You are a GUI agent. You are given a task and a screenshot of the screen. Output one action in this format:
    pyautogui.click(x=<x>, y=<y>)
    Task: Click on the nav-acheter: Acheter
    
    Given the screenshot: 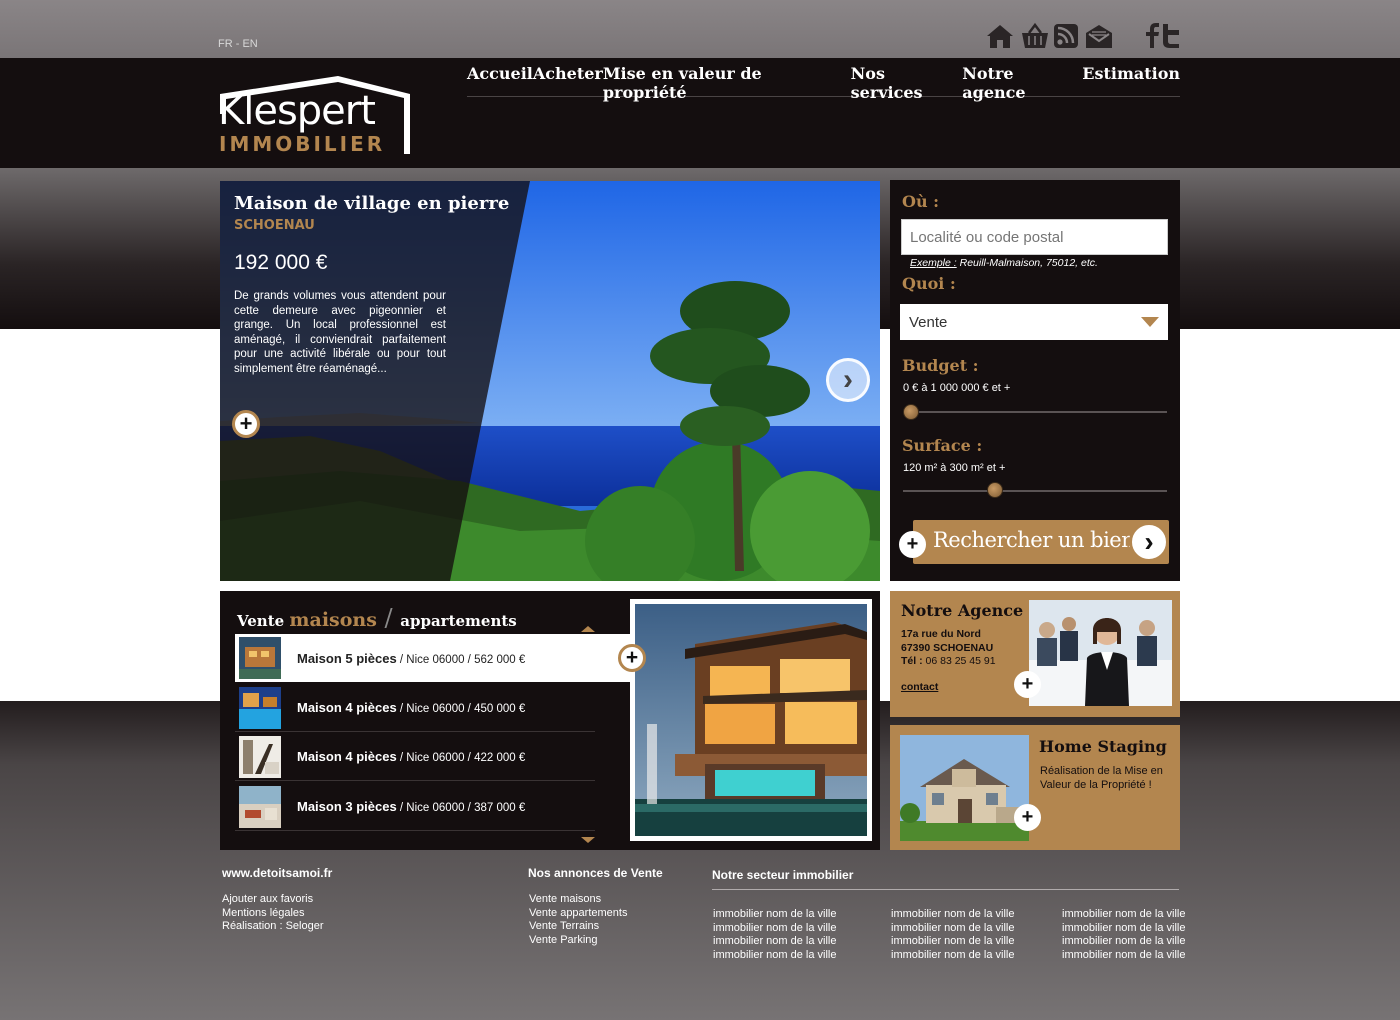 What is the action you would take?
    pyautogui.click(x=568, y=79)
    